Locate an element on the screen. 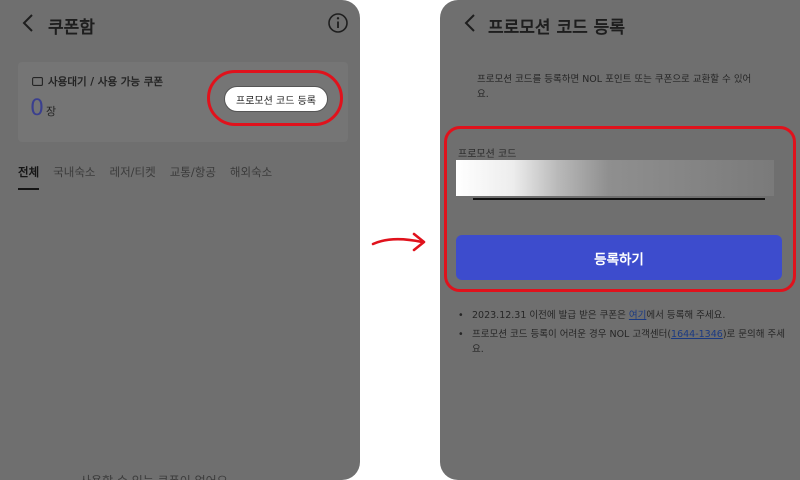 Image resolution: width=800 pixels, height=480 pixels. highlight-oval is located at coordinates (275, 98).